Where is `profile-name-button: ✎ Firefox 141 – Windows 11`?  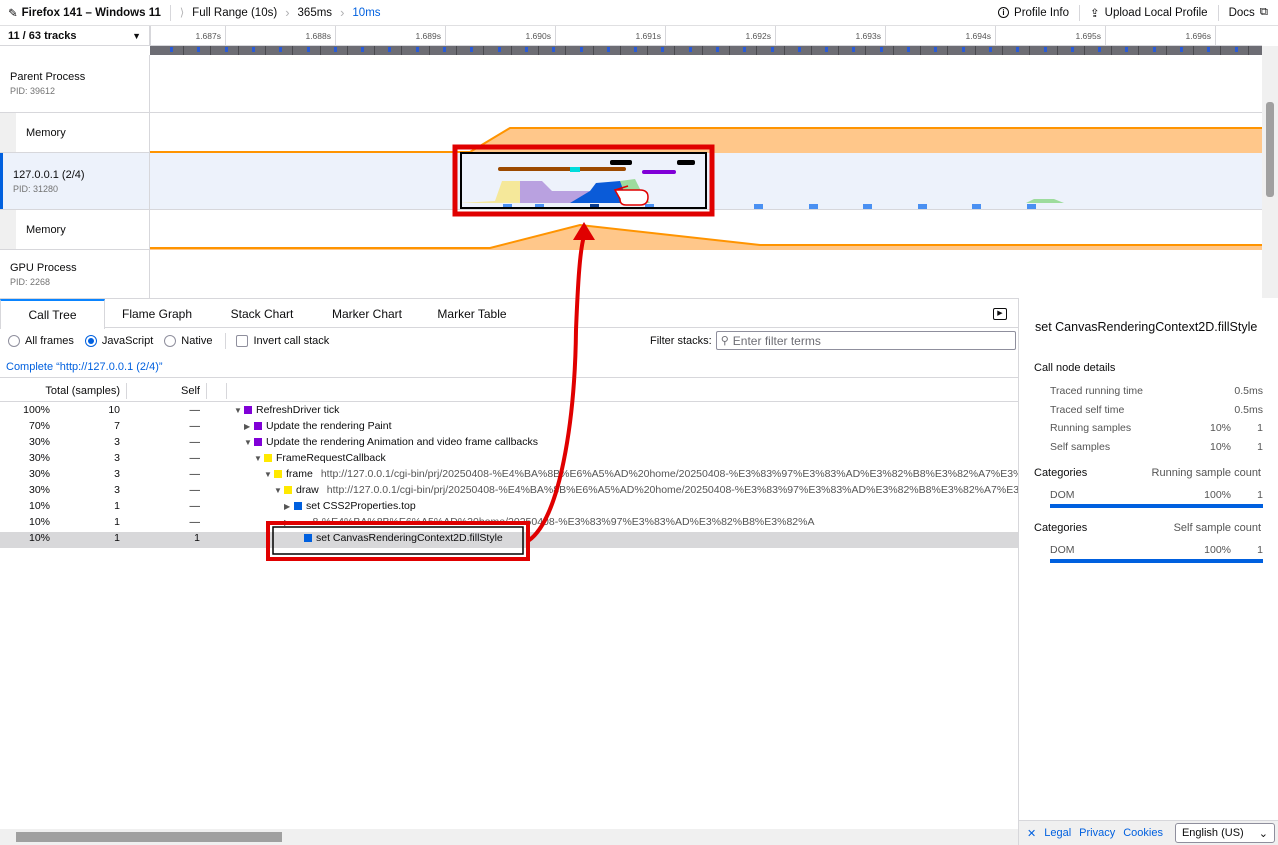
profile-name-button: ✎ Firefox 141 – Windows 11 is located at coordinates (84, 13).